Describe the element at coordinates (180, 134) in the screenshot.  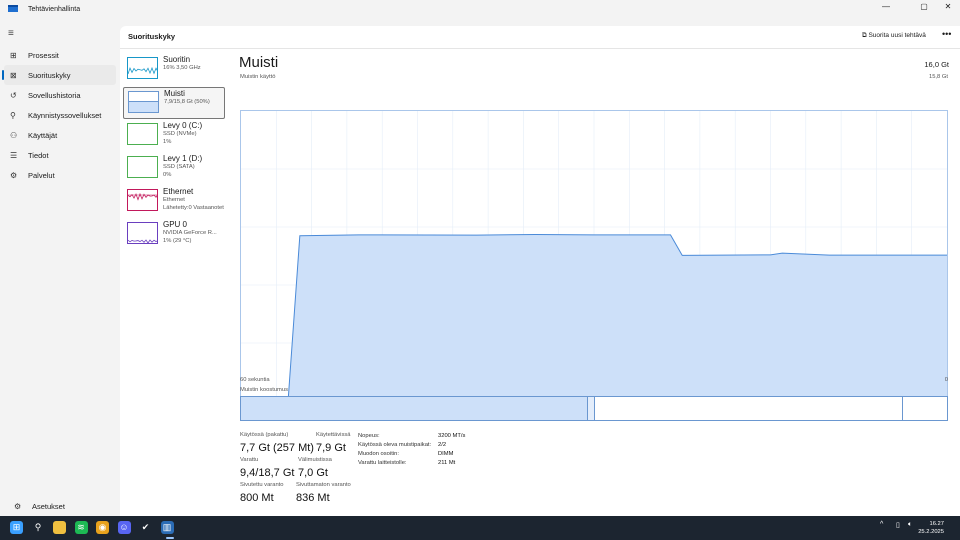
I see `device-subtitle: SSD (NVMe)` at that location.